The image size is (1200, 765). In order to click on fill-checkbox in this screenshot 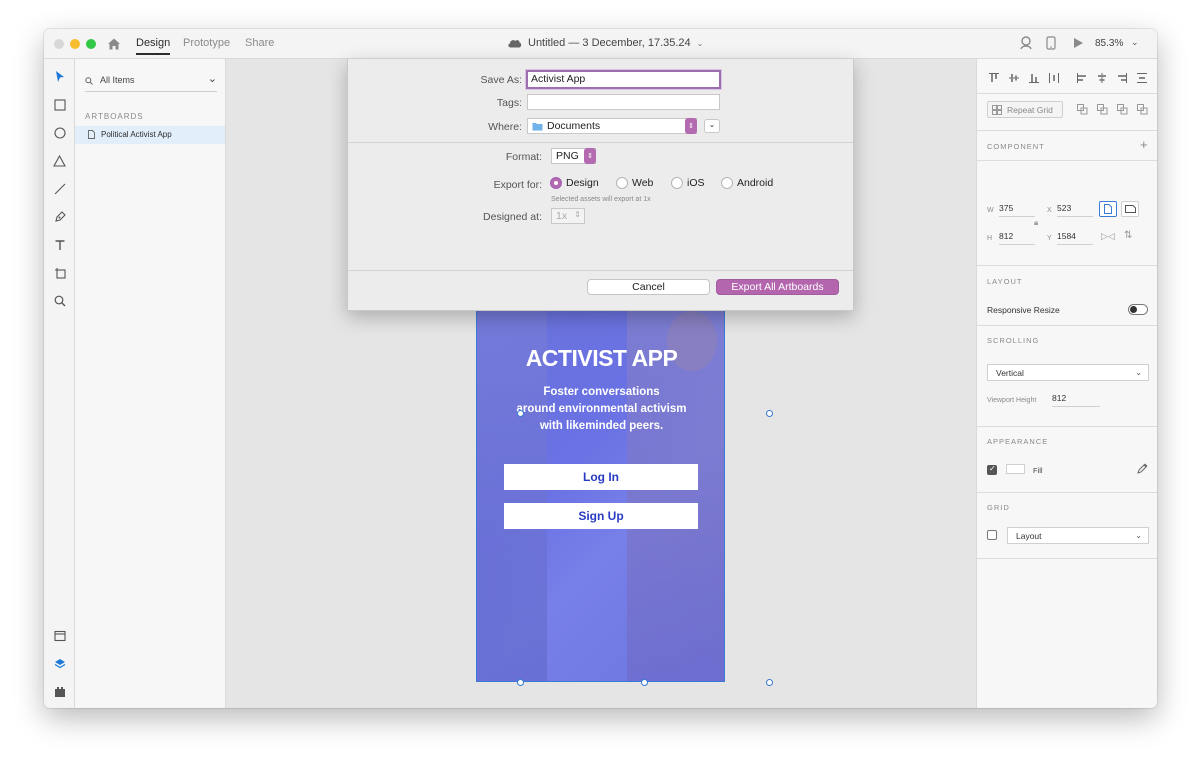, I will do `click(992, 469)`.